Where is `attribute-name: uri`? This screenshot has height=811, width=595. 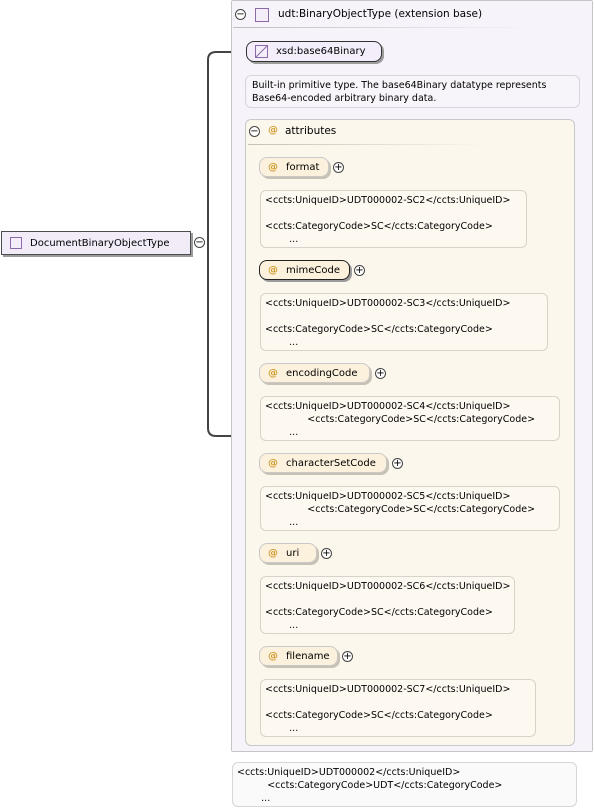
attribute-name: uri is located at coordinates (293, 553).